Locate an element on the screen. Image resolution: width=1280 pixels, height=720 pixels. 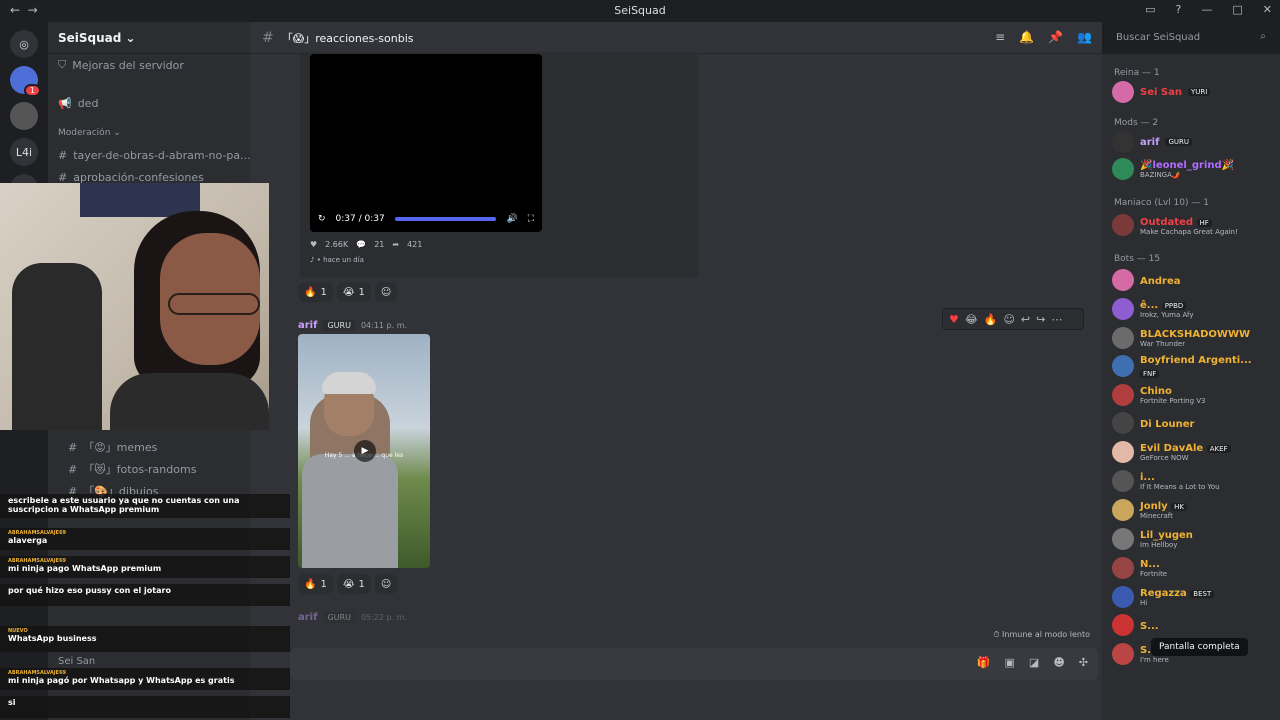
members-icon: 👥 is located at coordinates (1084, 37).